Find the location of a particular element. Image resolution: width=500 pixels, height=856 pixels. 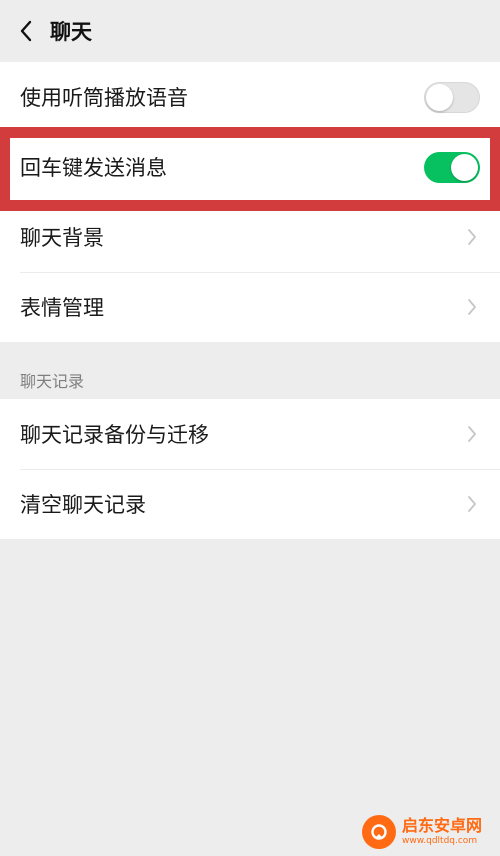

enter-to-send-toggle is located at coordinates (452, 167).